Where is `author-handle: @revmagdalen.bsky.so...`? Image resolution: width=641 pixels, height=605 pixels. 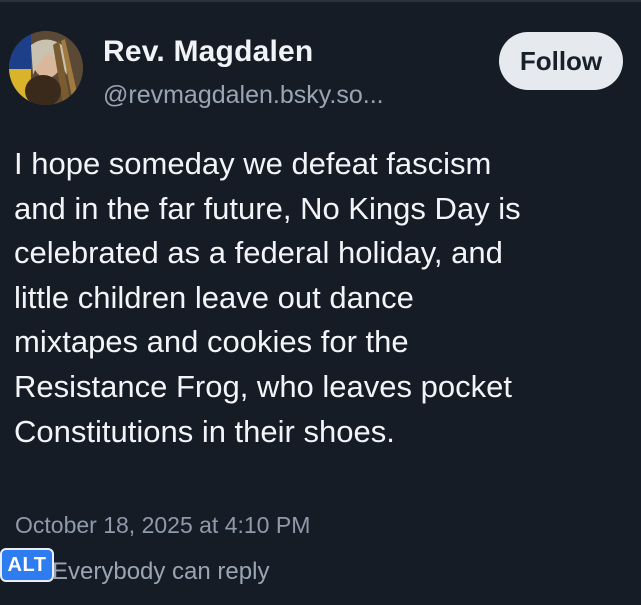
author-handle: @revmagdalen.bsky.so... is located at coordinates (243, 95).